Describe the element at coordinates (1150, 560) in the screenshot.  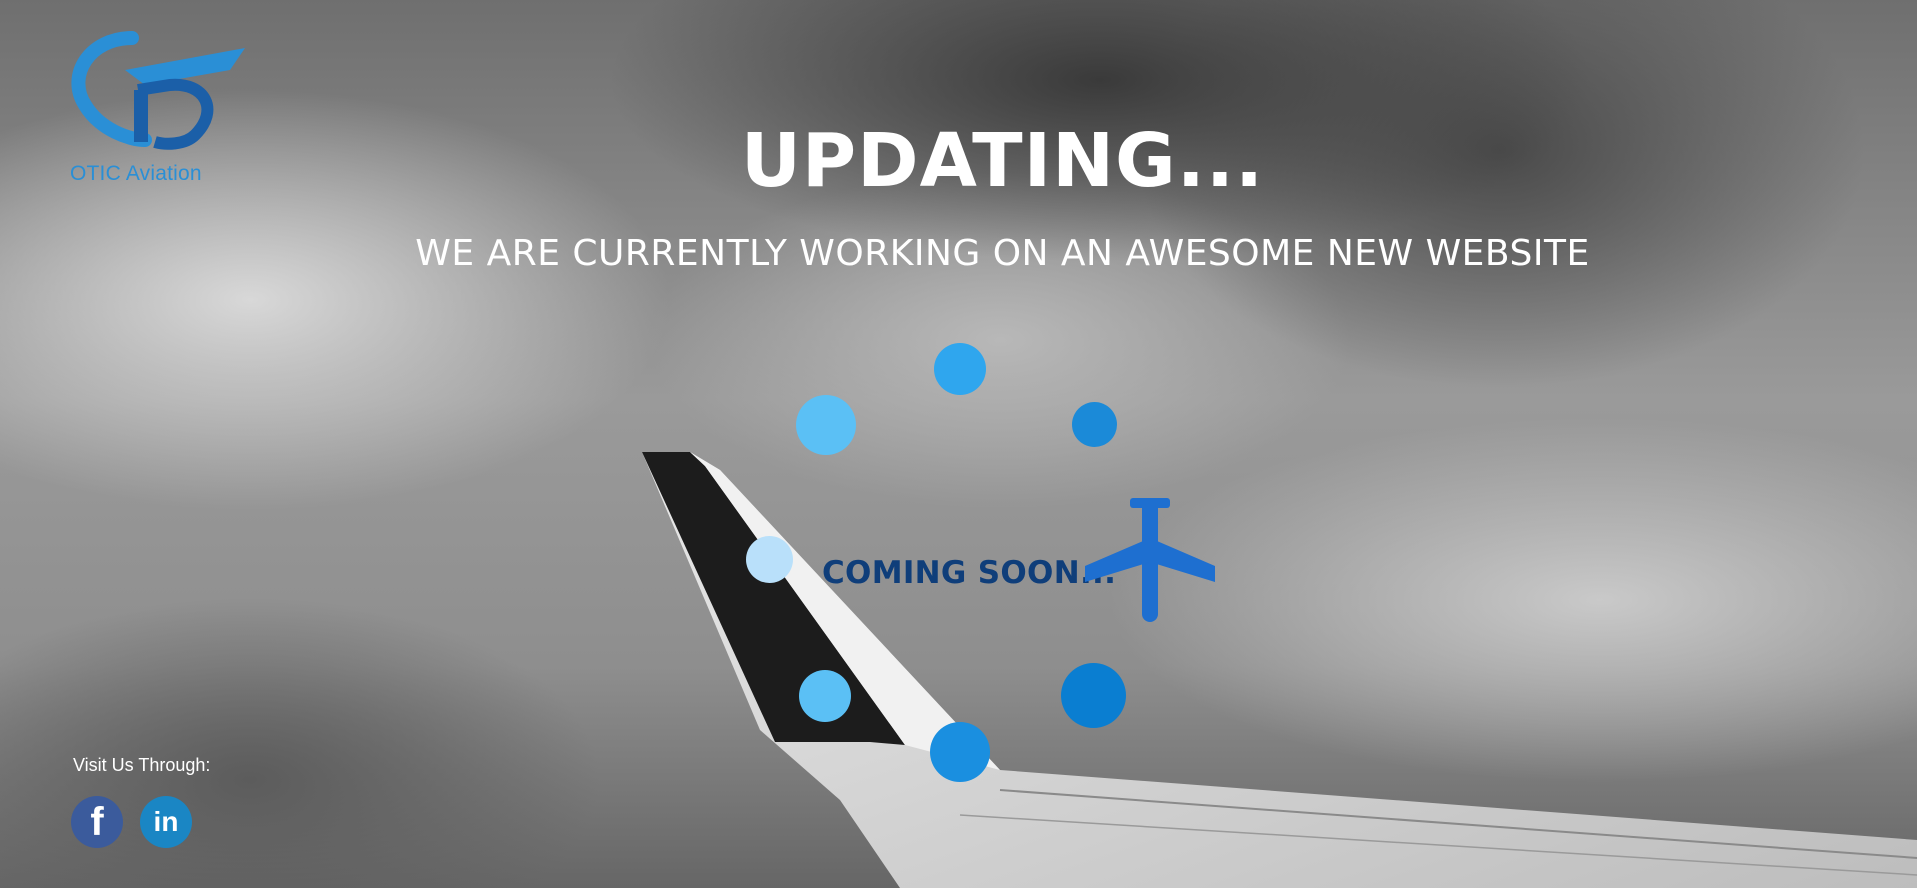
I see `airplane-icon` at that location.